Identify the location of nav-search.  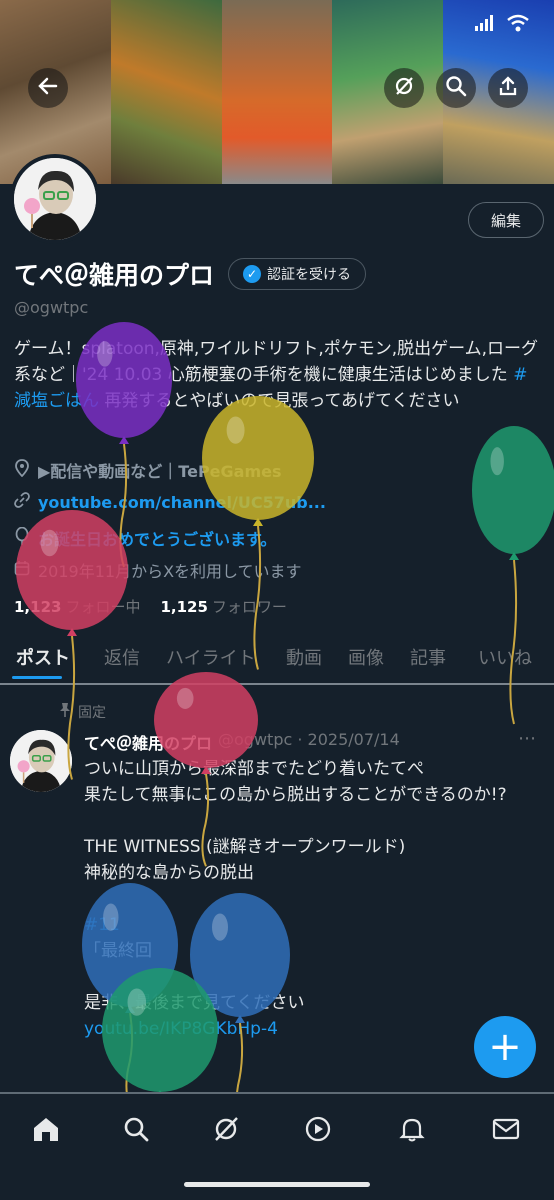
(136, 1132).